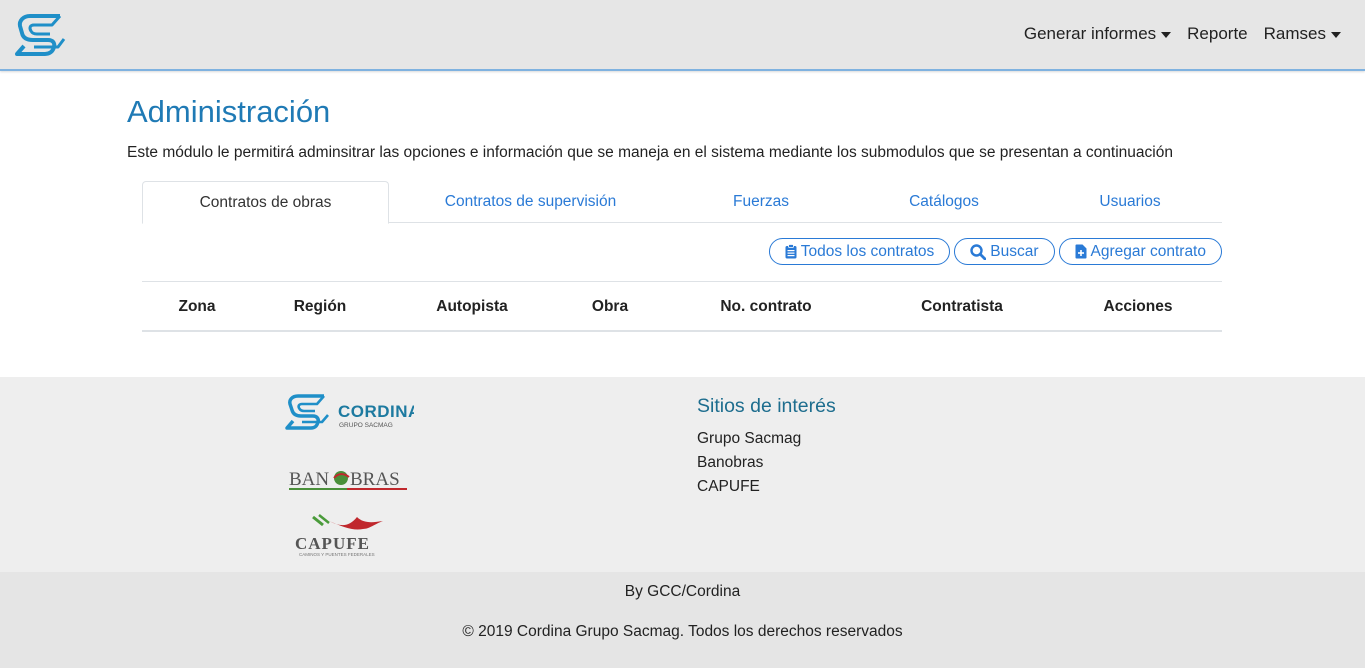 The image size is (1365, 668). I want to click on tab-fuerzas: Fuerzas, so click(761, 202).